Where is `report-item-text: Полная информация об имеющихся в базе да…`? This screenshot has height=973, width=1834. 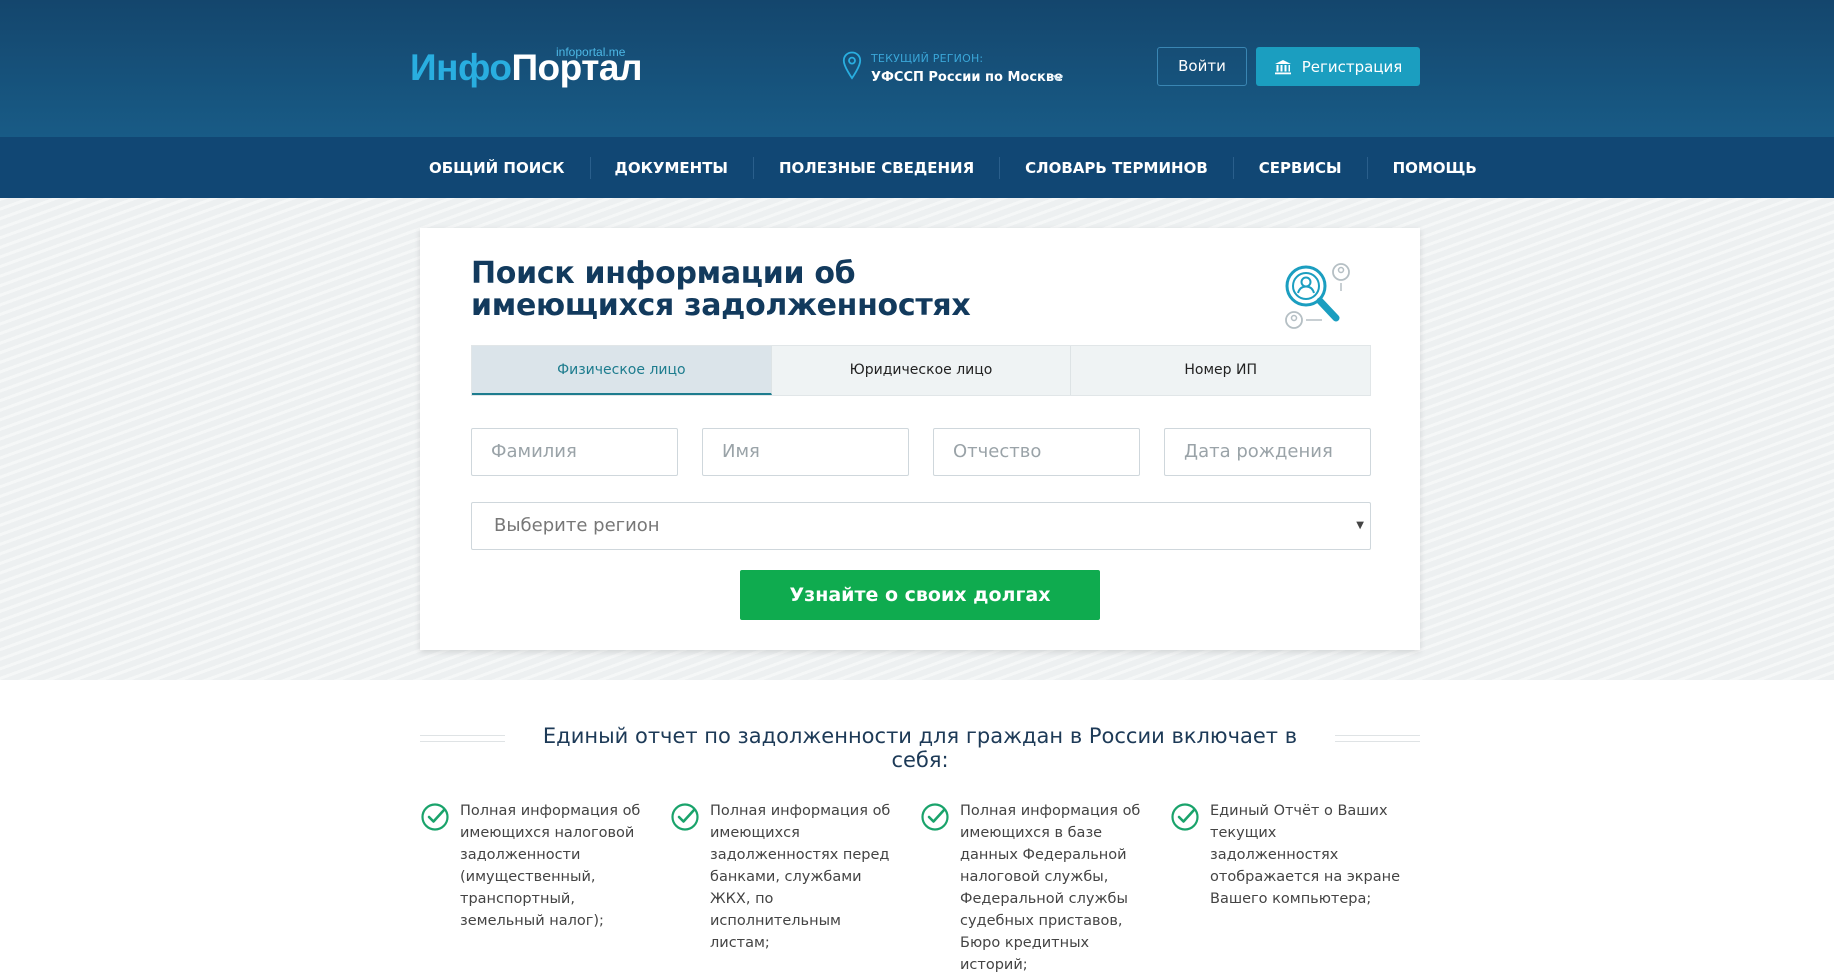 report-item-text: Полная информация об имеющихся в базе да… is located at coordinates (1050, 888).